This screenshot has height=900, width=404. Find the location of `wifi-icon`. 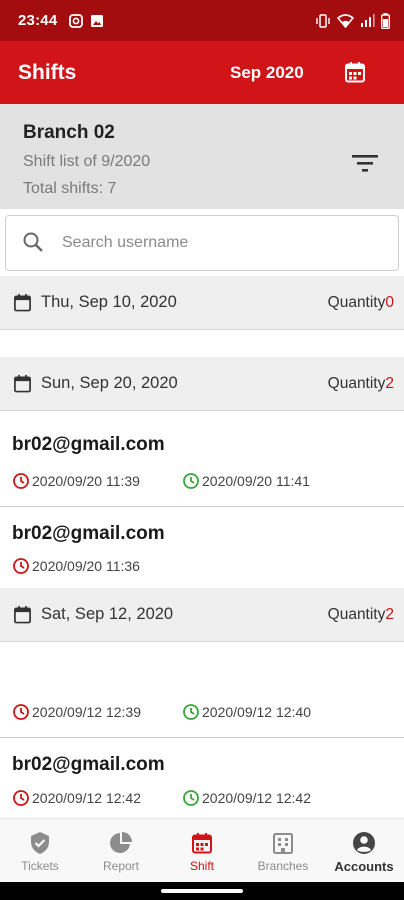

wifi-icon is located at coordinates (345, 21).